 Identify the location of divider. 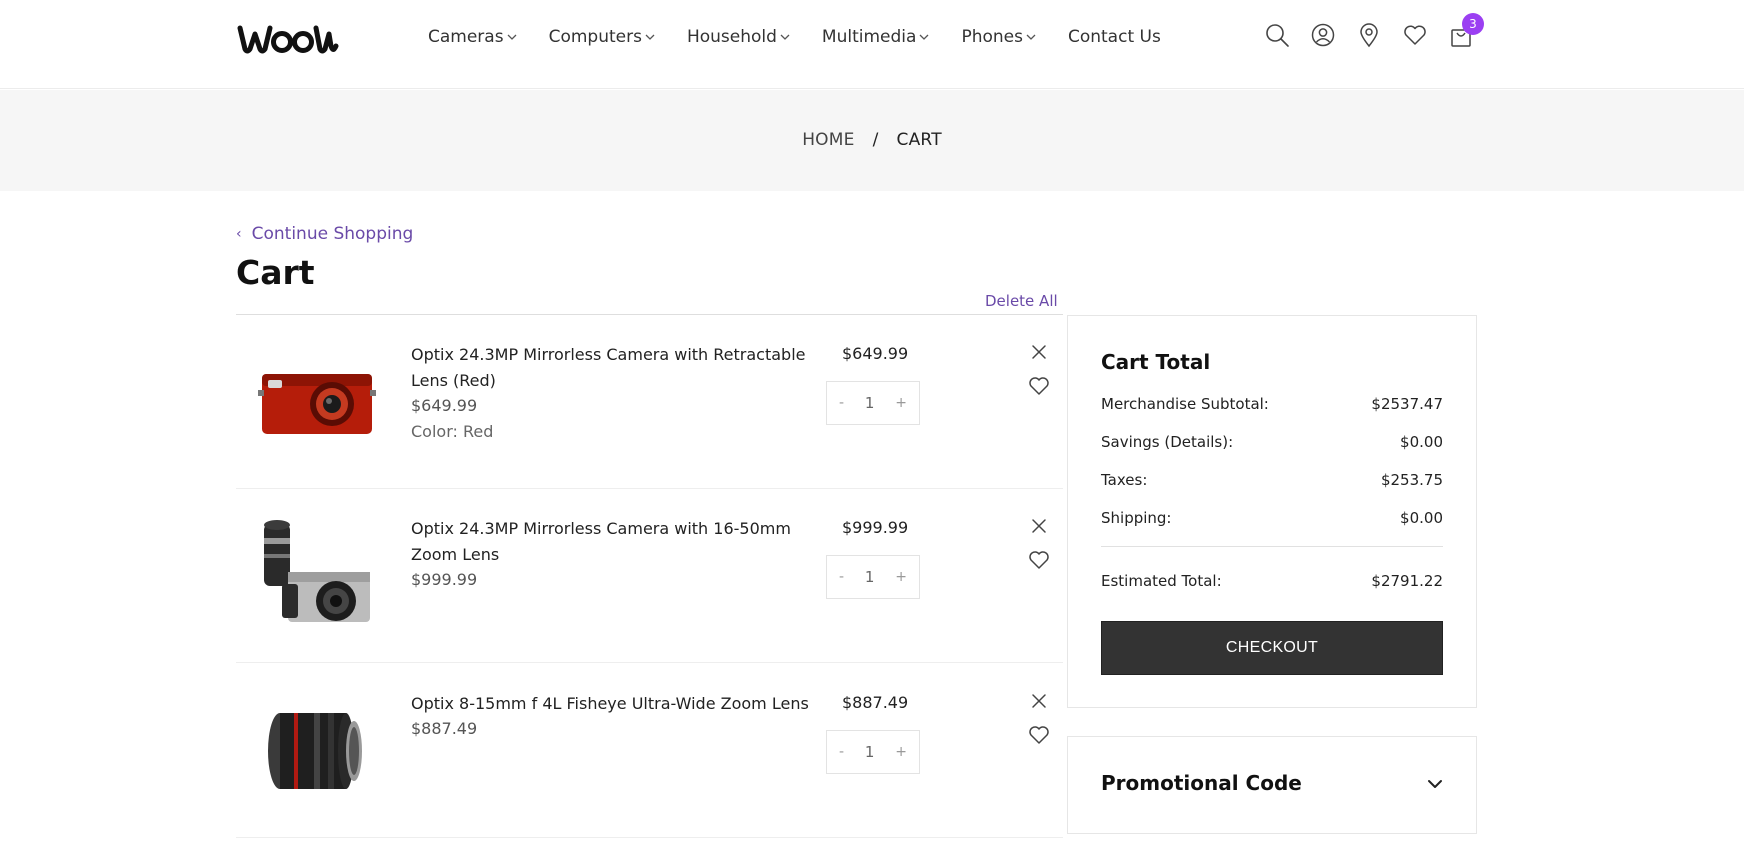
(1272, 546).